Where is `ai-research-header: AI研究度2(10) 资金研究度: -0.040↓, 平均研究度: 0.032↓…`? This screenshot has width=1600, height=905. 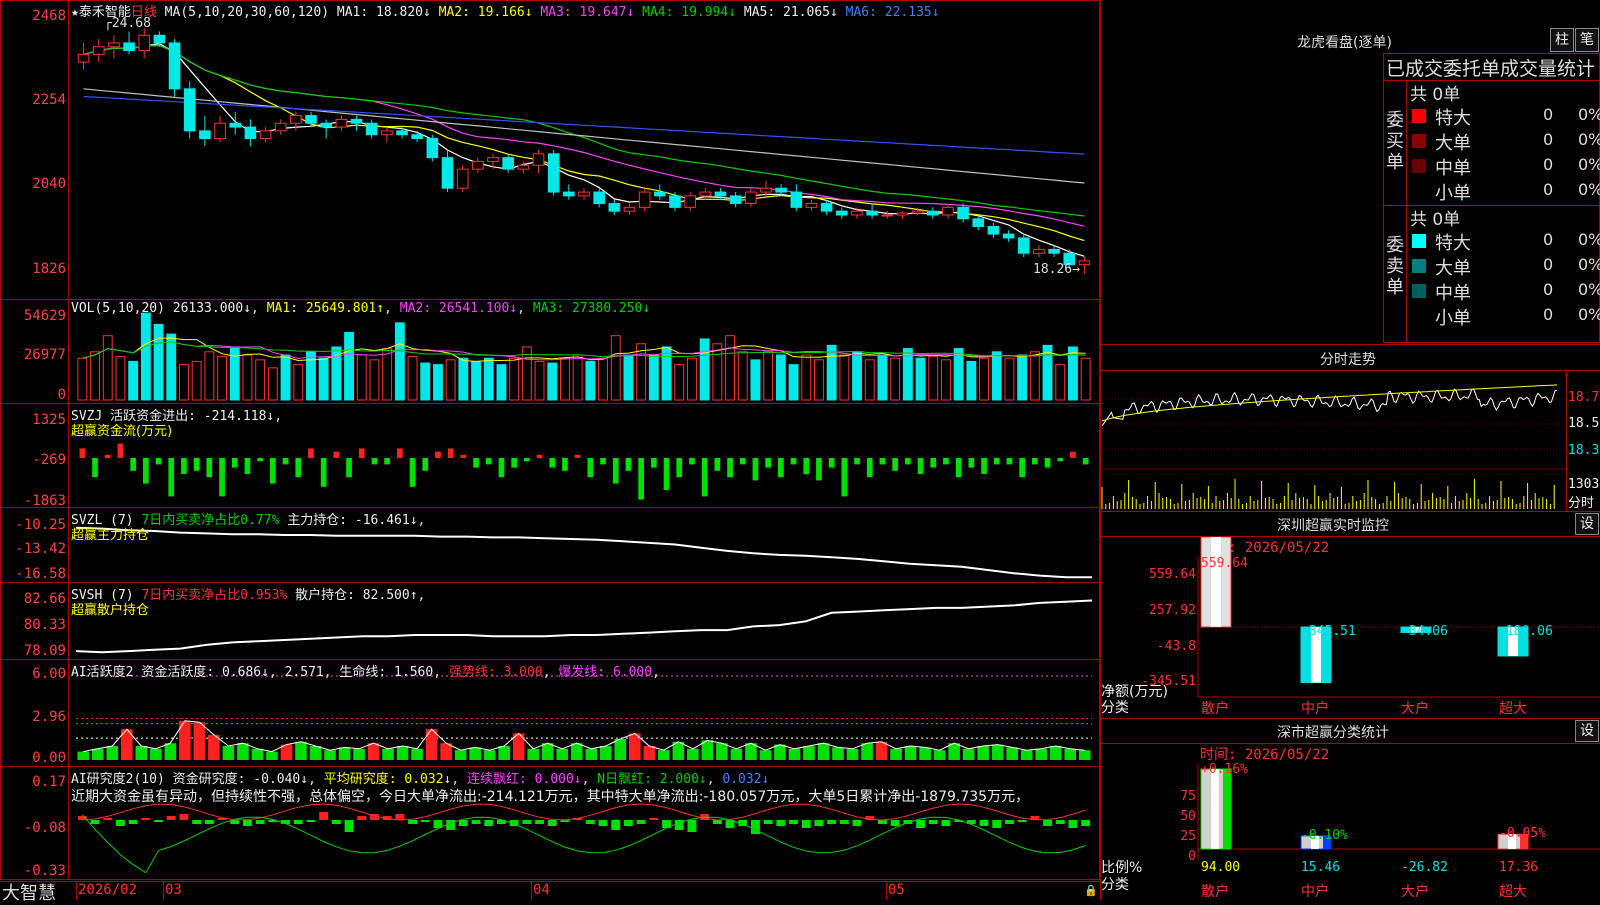
ai-research-header: AI研究度2(10) 资金研究度: -0.040↓, 平均研究度: 0.032↓… is located at coordinates (420, 779).